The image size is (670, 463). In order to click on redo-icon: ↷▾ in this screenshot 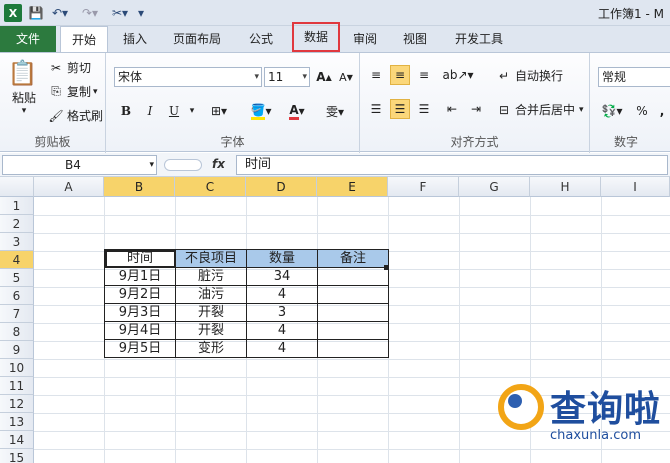, I will do `click(90, 13)`.